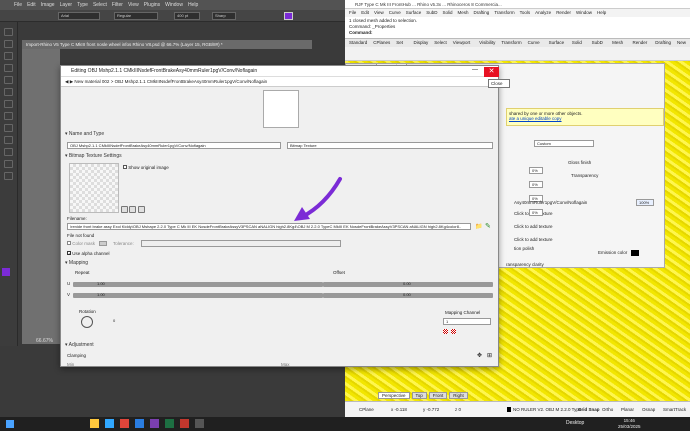  Describe the element at coordinates (279, 345) in the screenshot. I see `section-adjustment: ▾ Adjustment` at that location.